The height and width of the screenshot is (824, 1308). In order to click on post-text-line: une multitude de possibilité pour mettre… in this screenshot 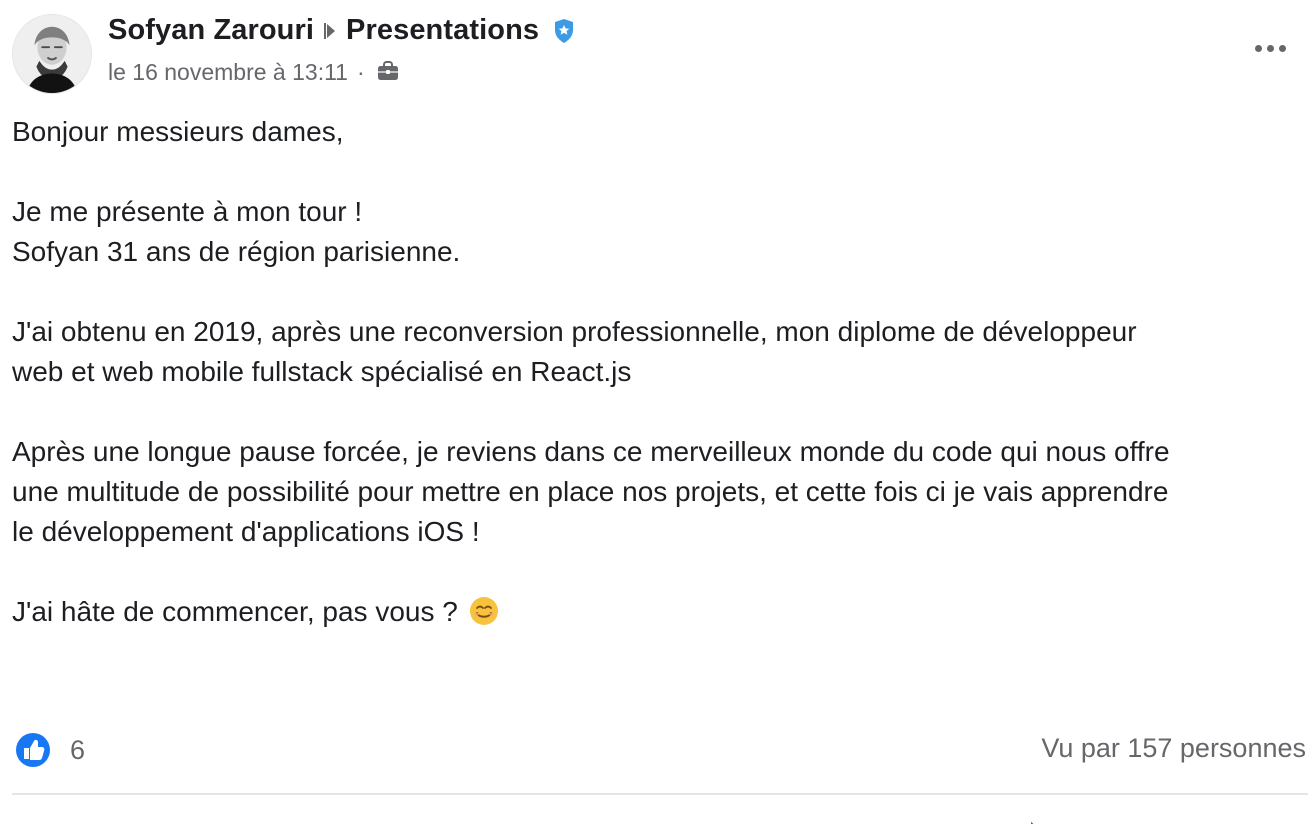, I will do `click(590, 491)`.